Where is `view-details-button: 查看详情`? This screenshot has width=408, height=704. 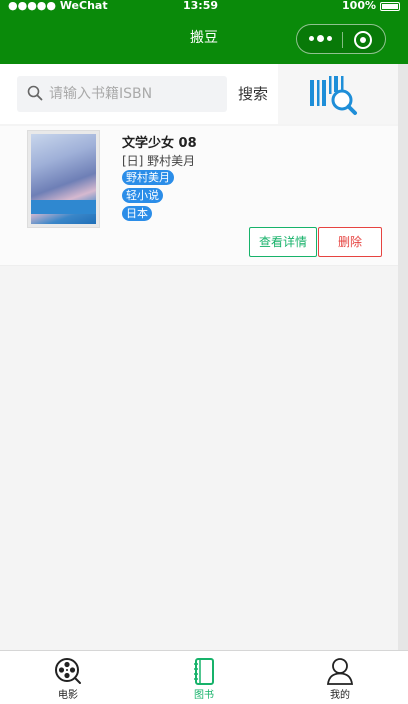 view-details-button: 查看详情 is located at coordinates (283, 242).